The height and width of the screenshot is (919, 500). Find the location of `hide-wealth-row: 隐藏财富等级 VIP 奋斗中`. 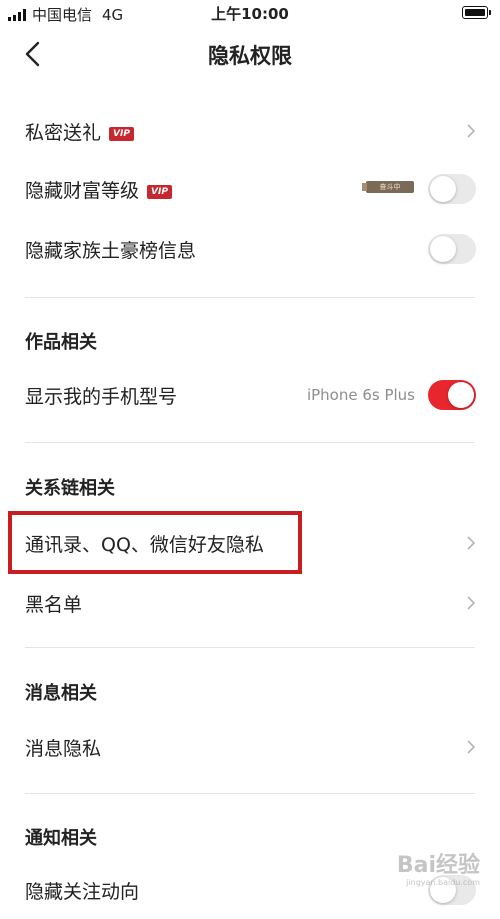

hide-wealth-row: 隐藏财富等级 VIP 奋斗中 is located at coordinates (250, 189).